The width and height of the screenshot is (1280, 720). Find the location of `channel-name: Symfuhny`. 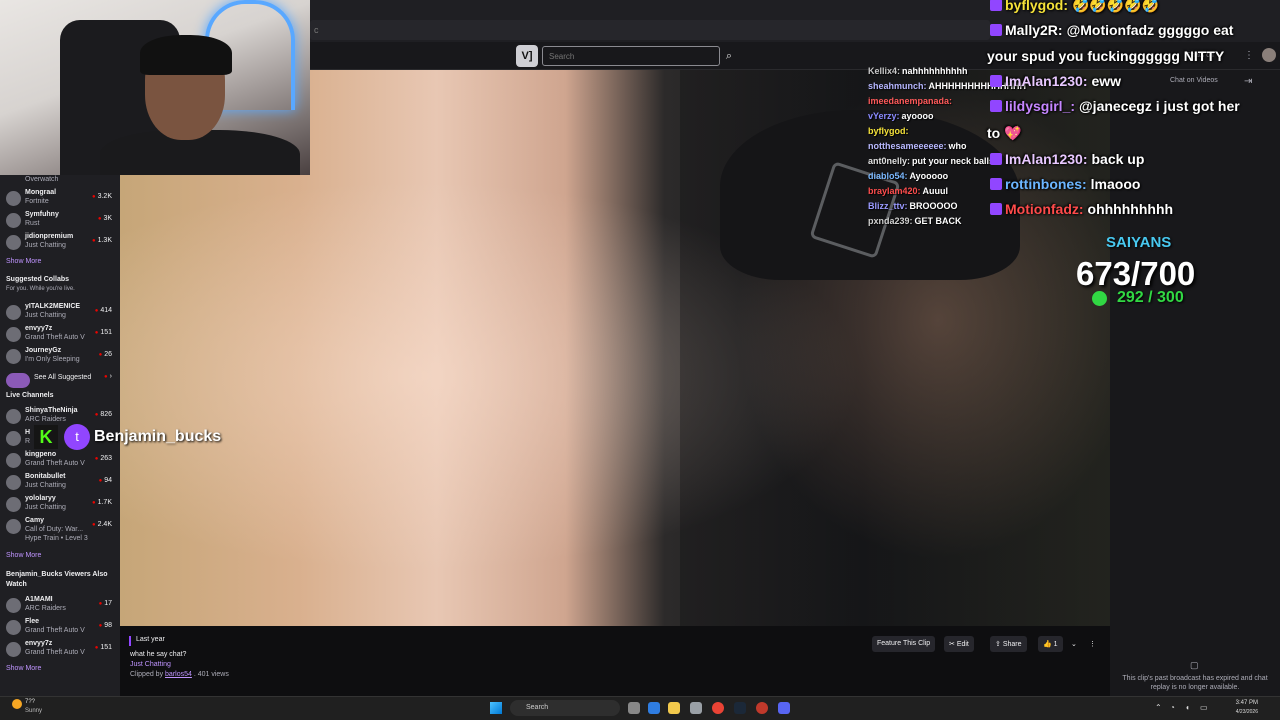

channel-name: Symfuhny is located at coordinates (42, 214).